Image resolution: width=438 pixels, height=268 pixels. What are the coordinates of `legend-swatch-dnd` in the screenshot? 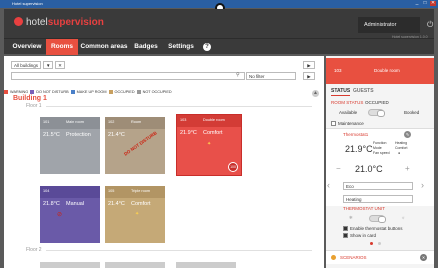 It's located at (32, 92).